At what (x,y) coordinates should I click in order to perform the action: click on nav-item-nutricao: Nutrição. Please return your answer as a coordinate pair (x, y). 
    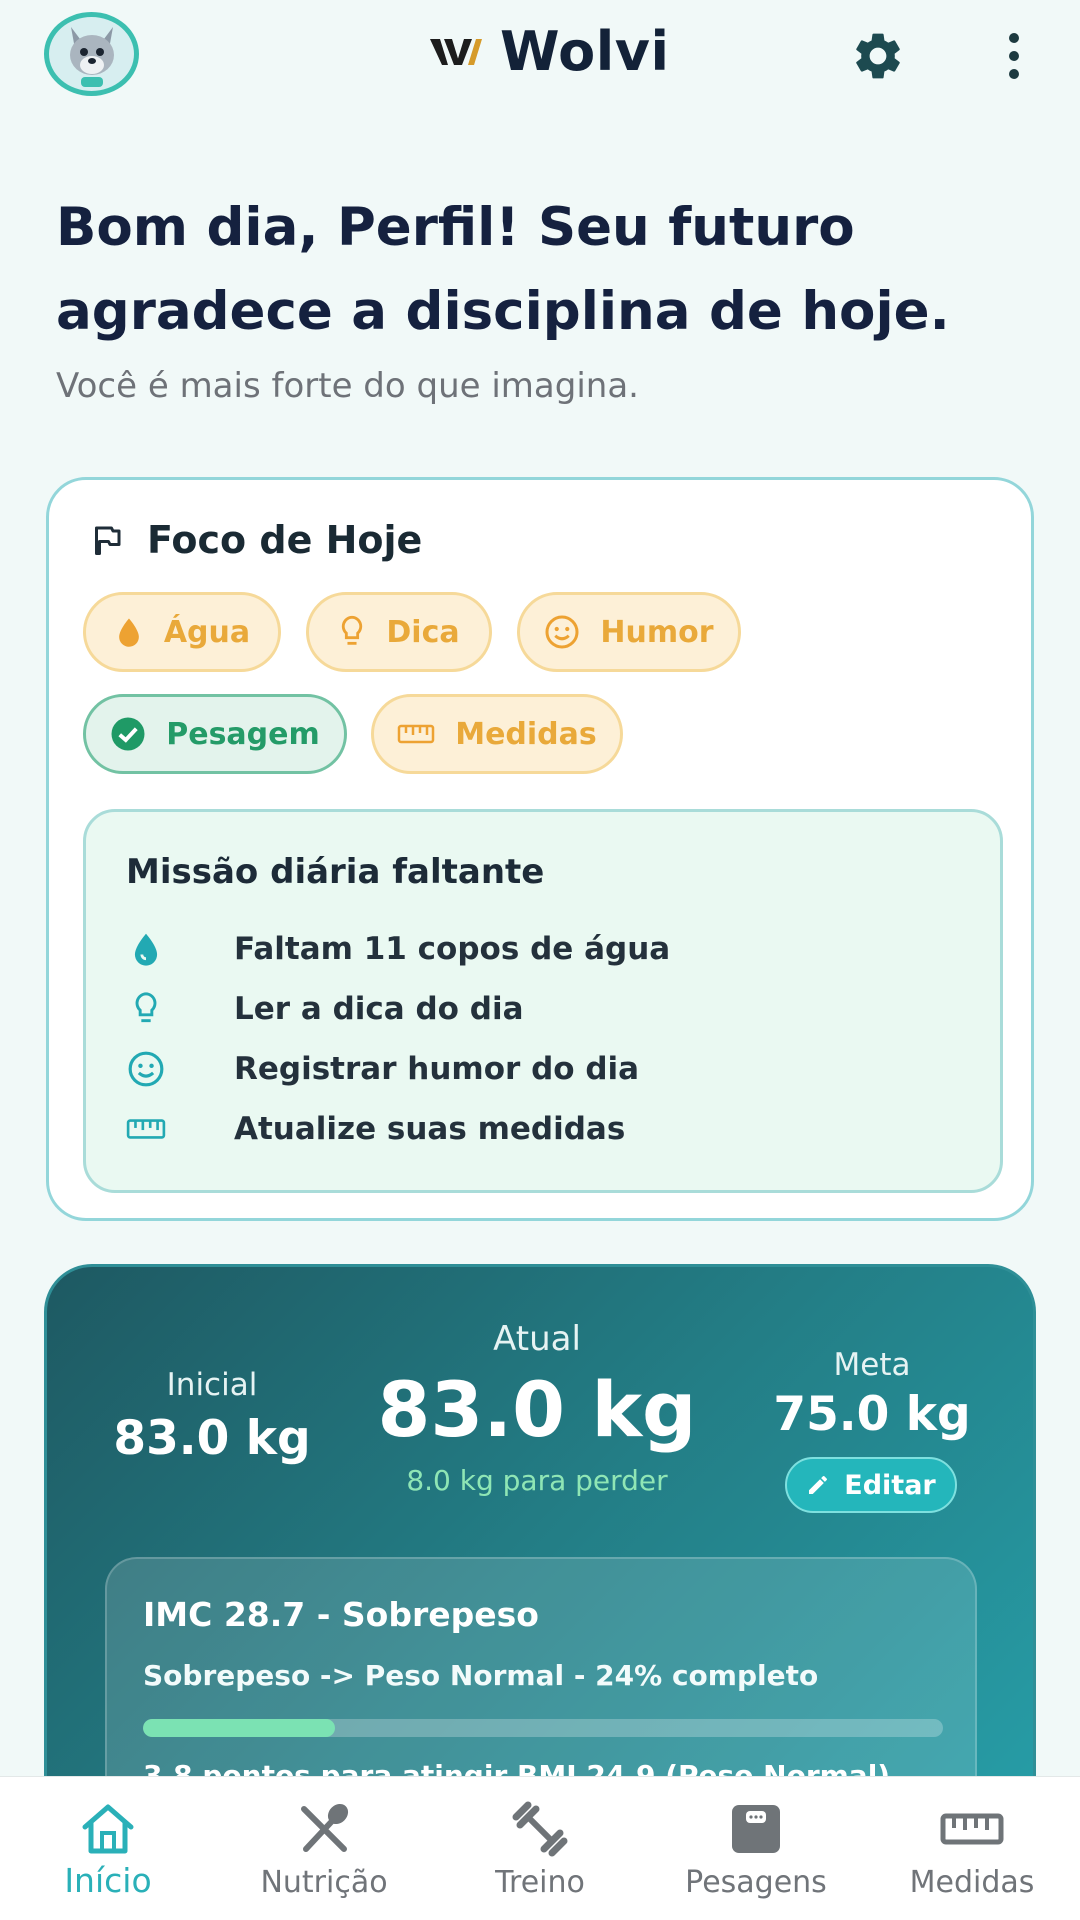
    Looking at the image, I should click on (324, 1848).